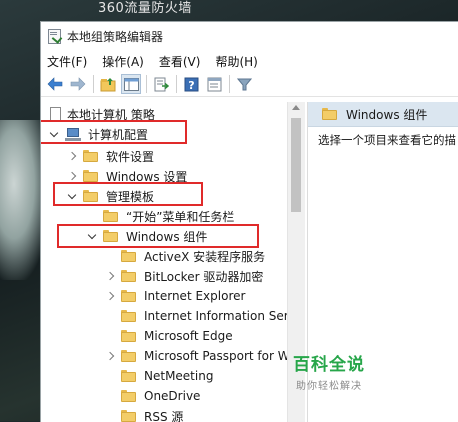  I want to click on tree-item-microsoft-passport: Microsoft Passport for W, so click(196, 356).